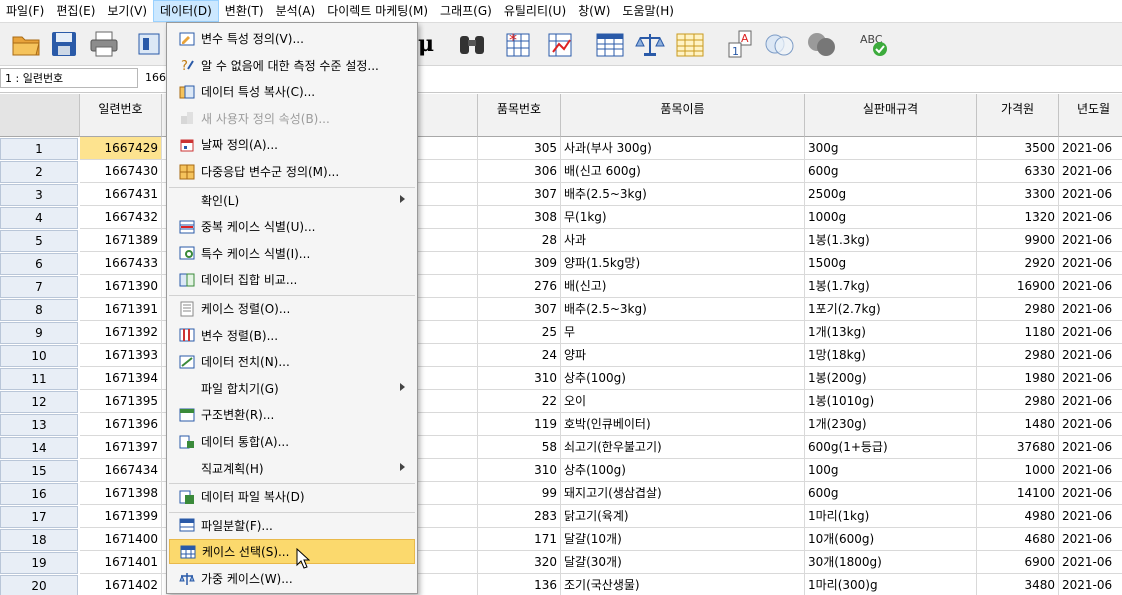  What do you see at coordinates (519, 539) in the screenshot?
I see `table-cell: 171` at bounding box center [519, 539].